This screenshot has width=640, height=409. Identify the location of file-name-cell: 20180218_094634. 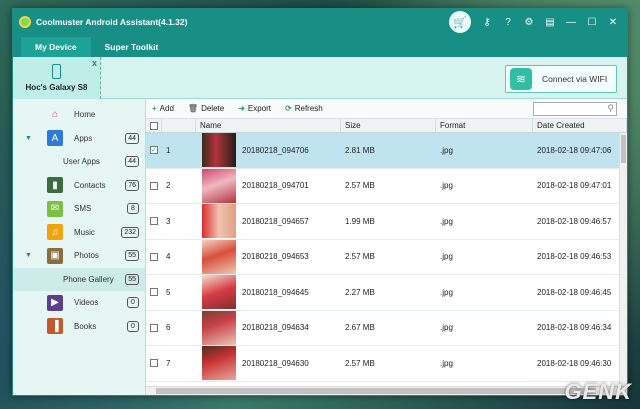
(268, 328).